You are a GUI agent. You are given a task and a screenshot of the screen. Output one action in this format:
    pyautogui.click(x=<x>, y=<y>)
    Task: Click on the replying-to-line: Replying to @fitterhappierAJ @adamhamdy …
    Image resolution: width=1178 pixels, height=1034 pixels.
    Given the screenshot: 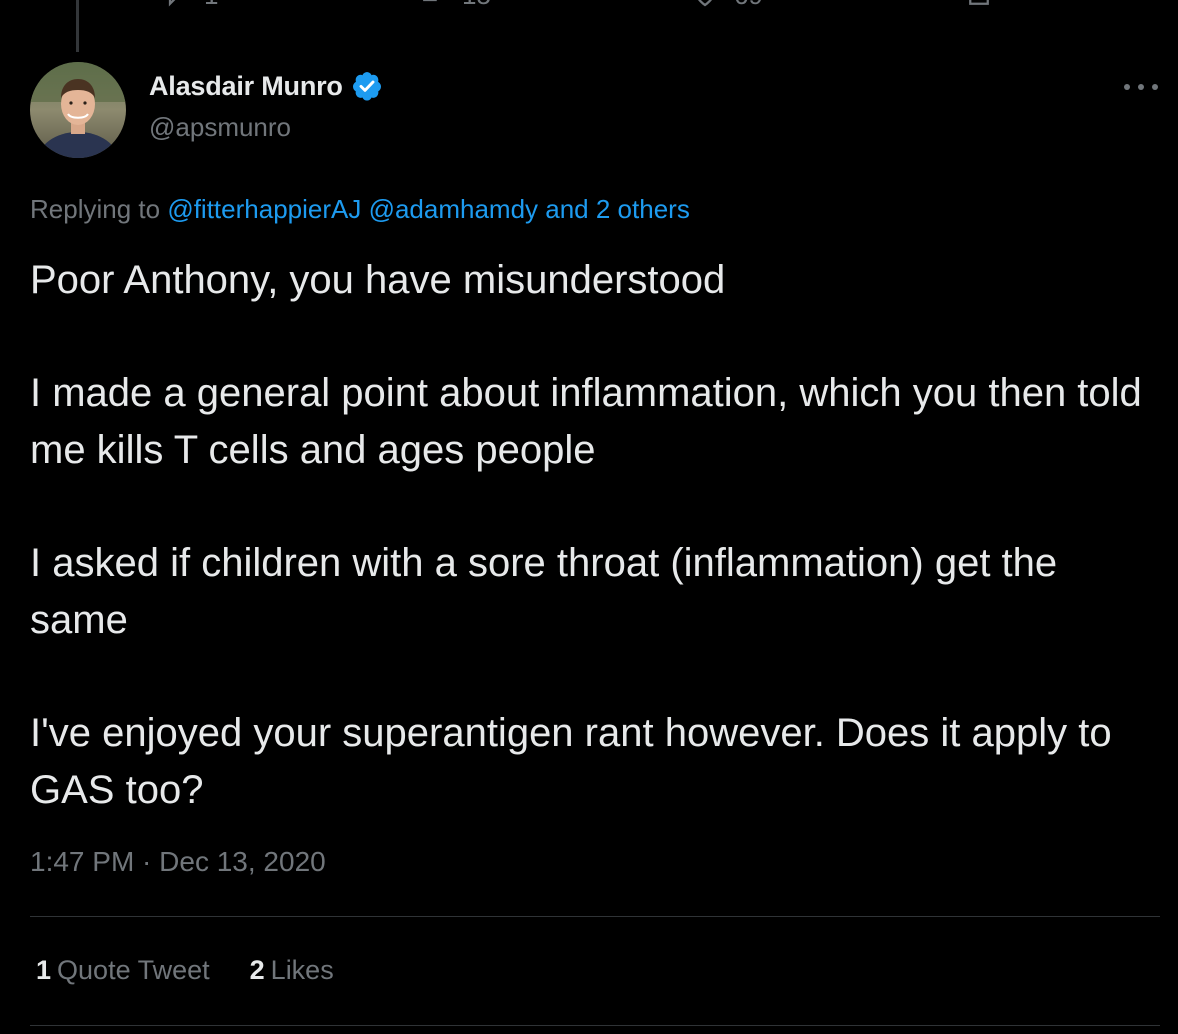 What is the action you would take?
    pyautogui.click(x=360, y=209)
    